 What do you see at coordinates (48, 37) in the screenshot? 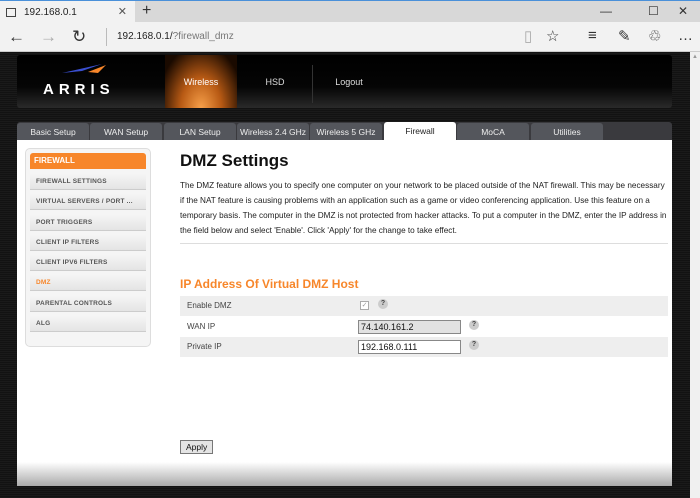
I see `forward-icon: →` at bounding box center [48, 37].